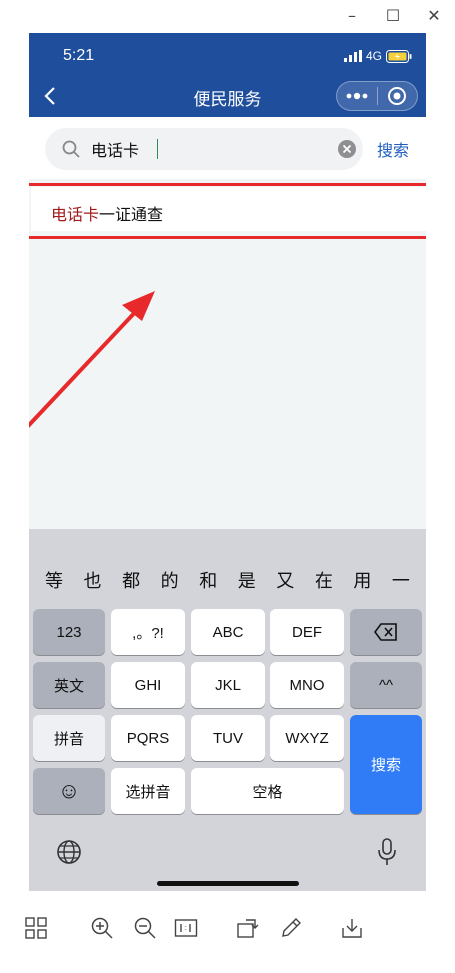  Describe the element at coordinates (69, 852) in the screenshot. I see `globe-icon` at that location.